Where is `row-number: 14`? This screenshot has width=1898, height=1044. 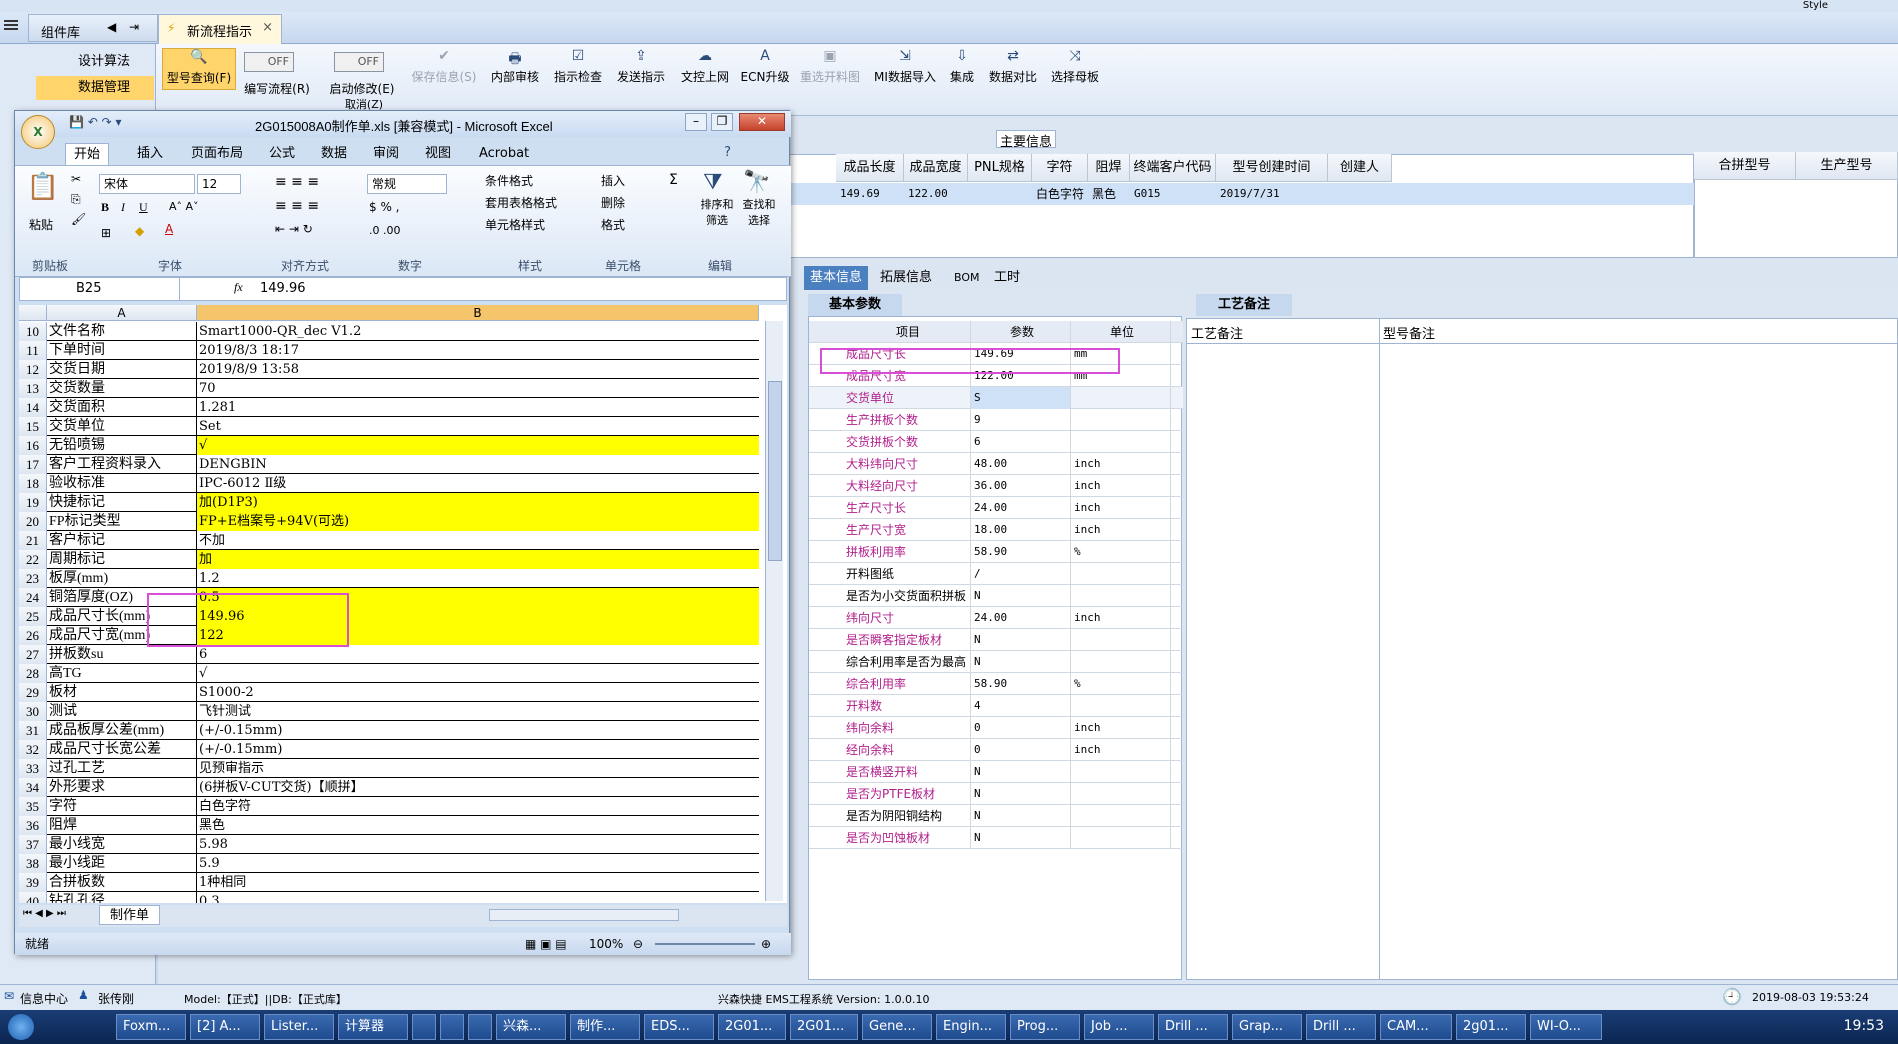
row-number: 14 is located at coordinates (33, 407).